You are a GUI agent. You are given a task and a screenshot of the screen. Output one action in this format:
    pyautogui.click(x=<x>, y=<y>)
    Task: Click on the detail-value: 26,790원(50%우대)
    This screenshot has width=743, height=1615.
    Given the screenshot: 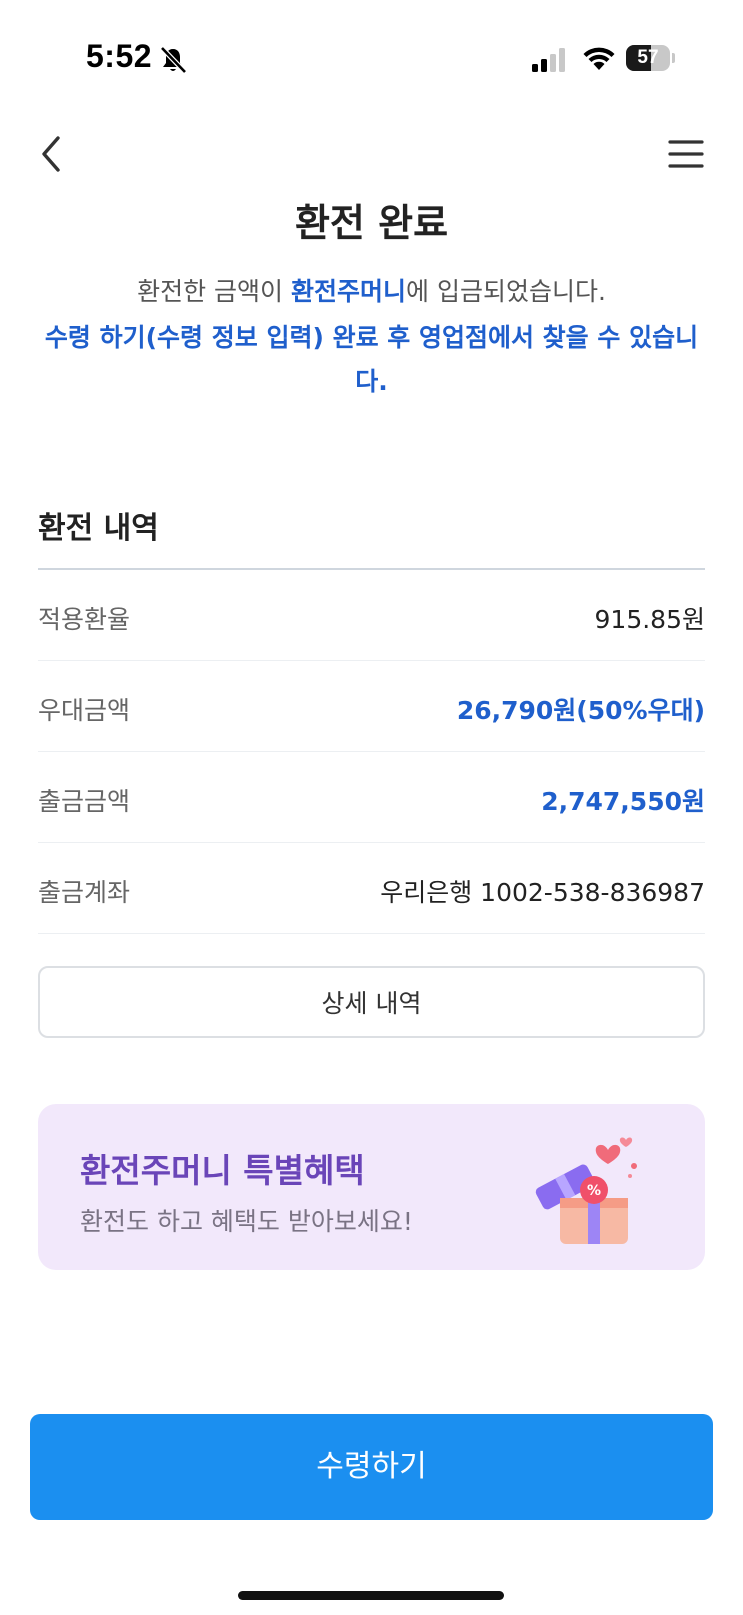 What is the action you would take?
    pyautogui.click(x=580, y=710)
    